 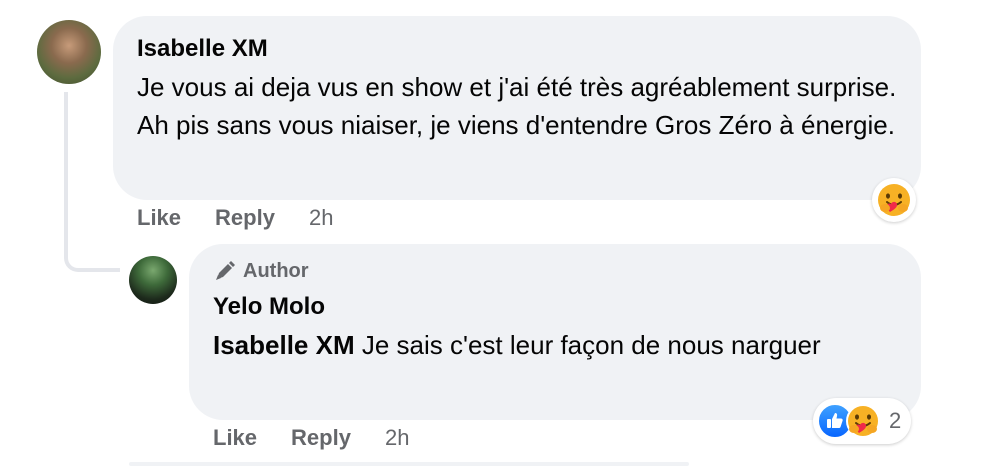 What do you see at coordinates (225, 270) in the screenshot?
I see `pen-icon` at bounding box center [225, 270].